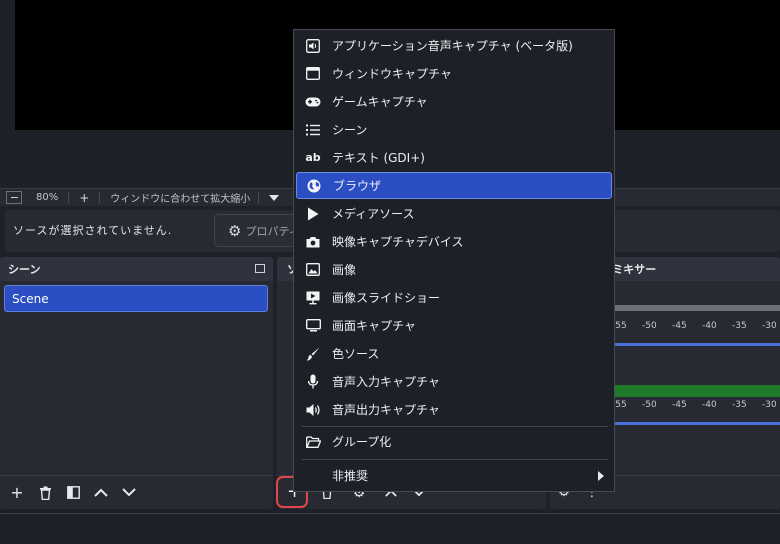 The height and width of the screenshot is (544, 780). What do you see at coordinates (313, 130) in the screenshot?
I see `list-icon` at bounding box center [313, 130].